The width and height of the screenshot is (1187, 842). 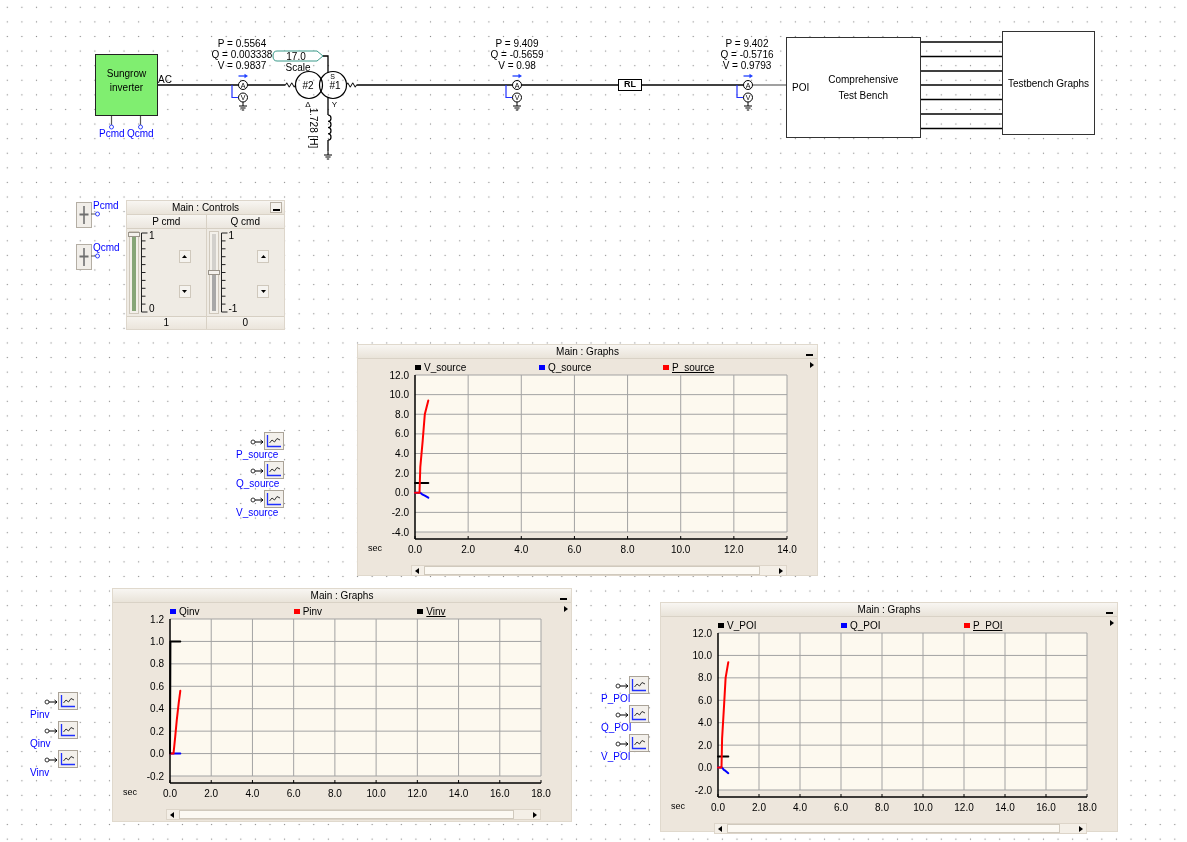 What do you see at coordinates (516, 76) in the screenshot?
I see `arrow-icon` at bounding box center [516, 76].